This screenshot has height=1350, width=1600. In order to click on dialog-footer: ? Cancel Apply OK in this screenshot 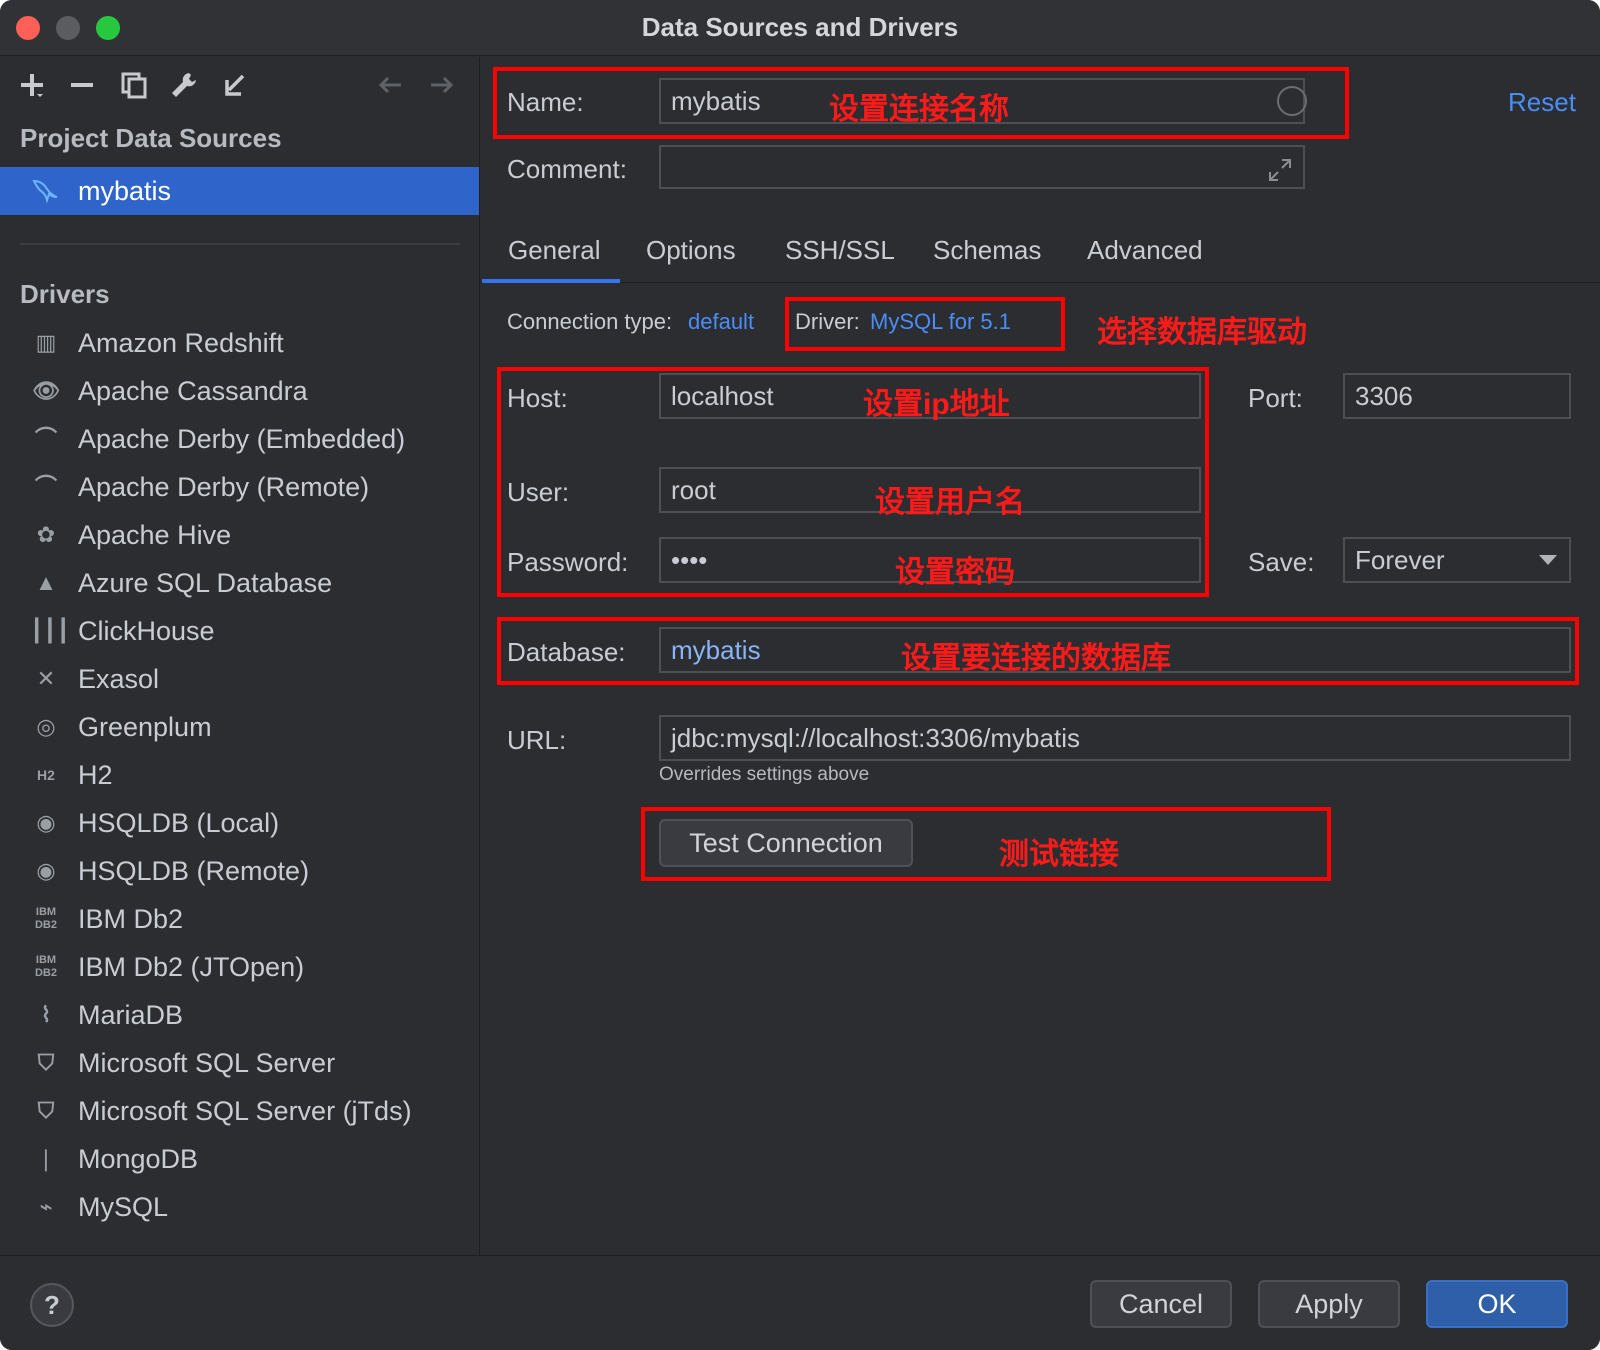, I will do `click(800, 1302)`.